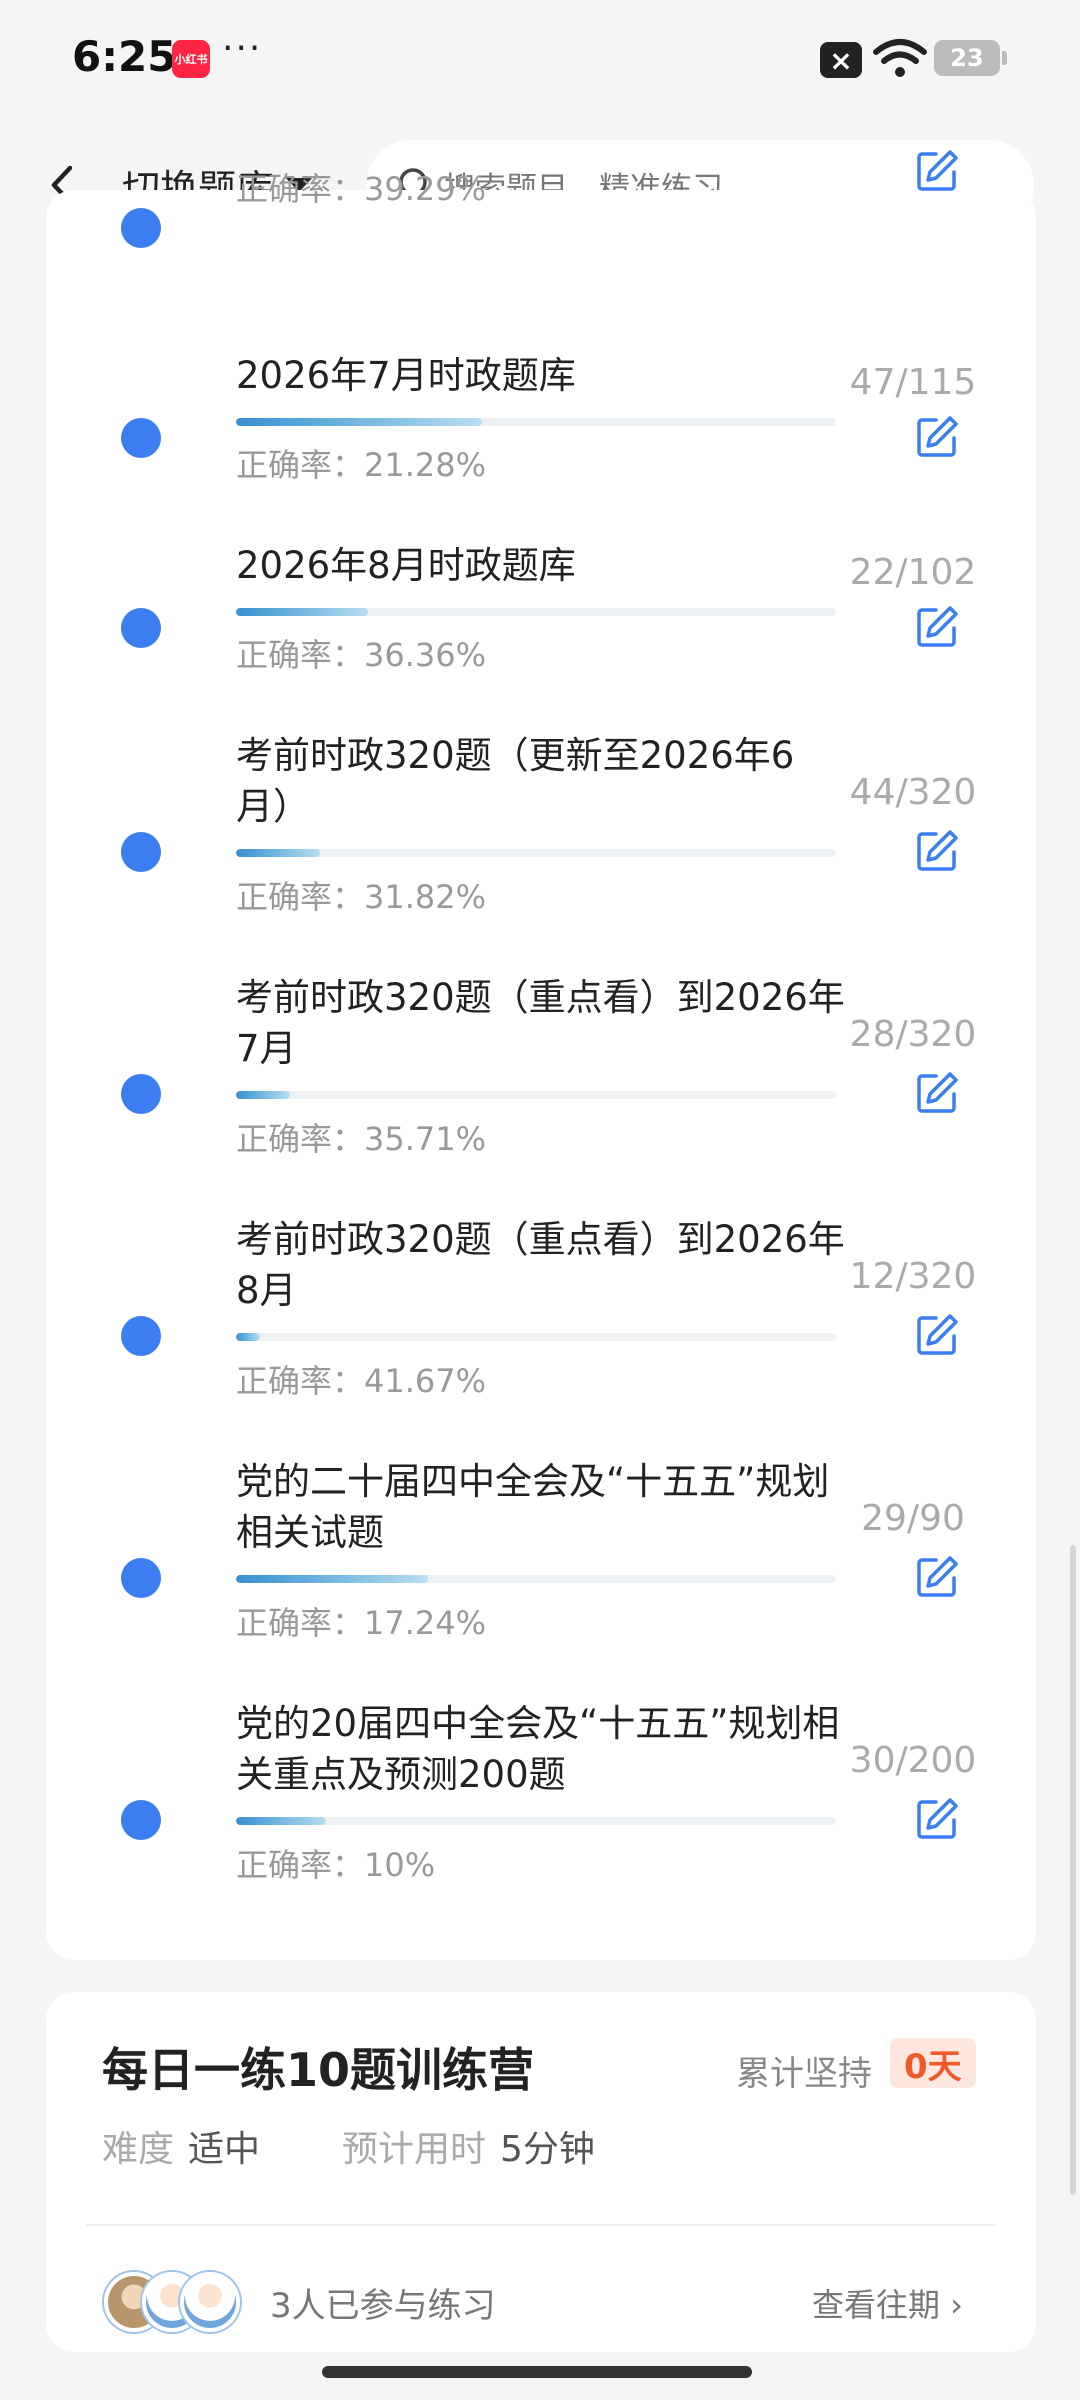 This screenshot has width=1080, height=2400. Describe the element at coordinates (406, 565) in the screenshot. I see `bank-title: 2026年8月时政题库` at that location.